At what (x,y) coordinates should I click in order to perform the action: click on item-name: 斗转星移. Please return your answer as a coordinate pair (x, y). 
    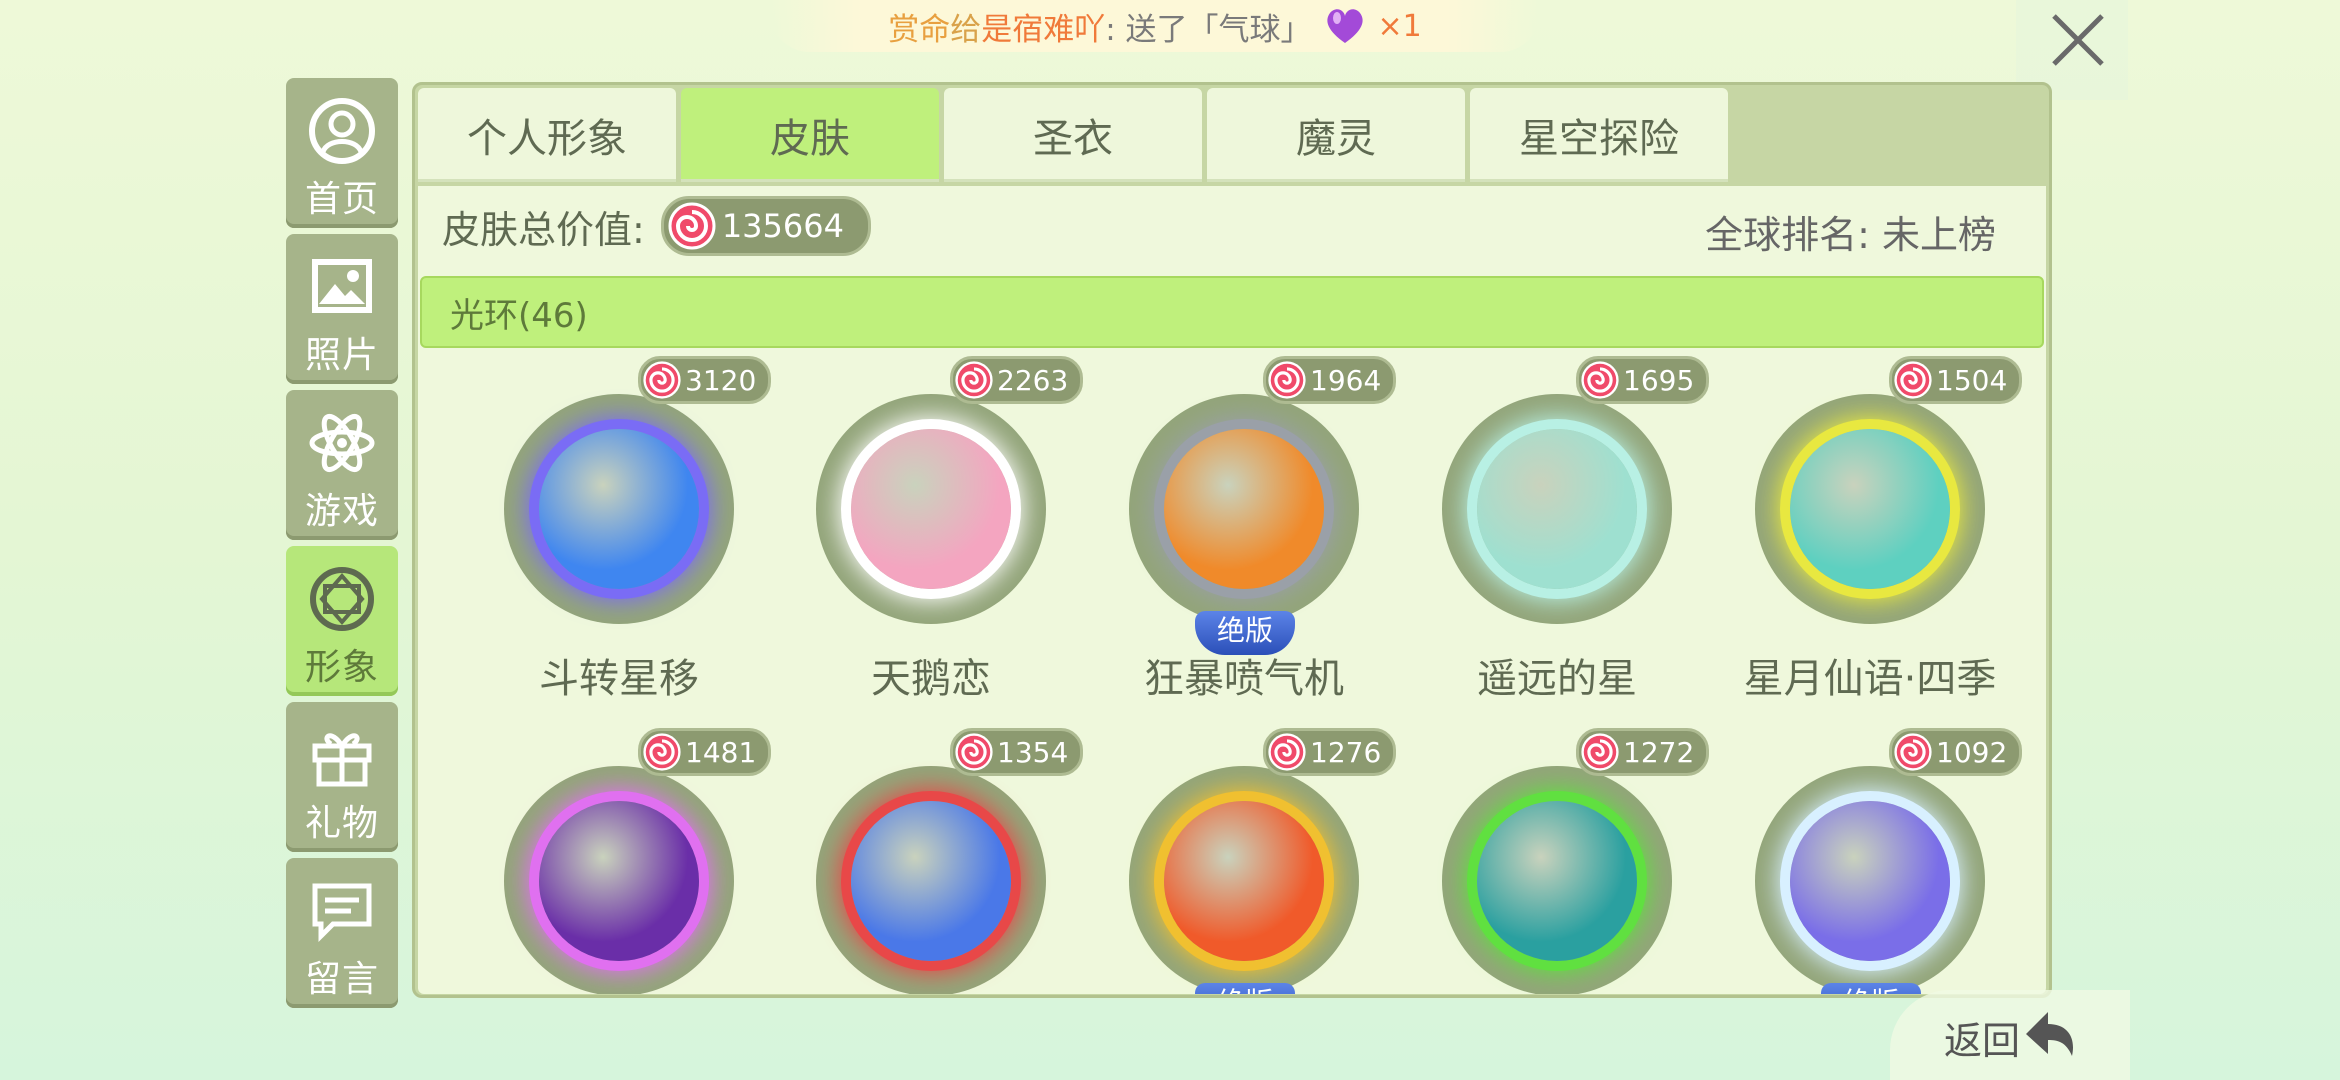
    Looking at the image, I should click on (619, 679).